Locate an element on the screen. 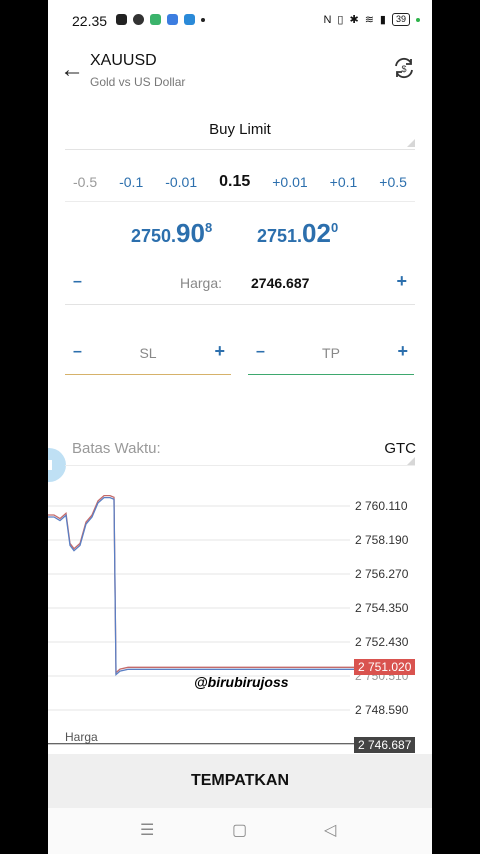  camera-dot-icon is located at coordinates (418, 19).